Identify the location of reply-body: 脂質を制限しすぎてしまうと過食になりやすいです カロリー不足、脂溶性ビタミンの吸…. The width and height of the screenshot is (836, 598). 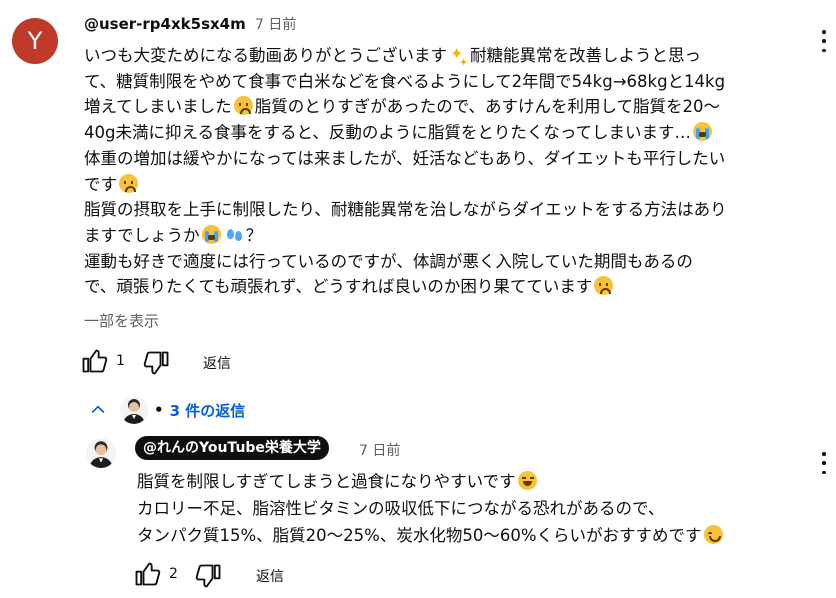
(467, 508).